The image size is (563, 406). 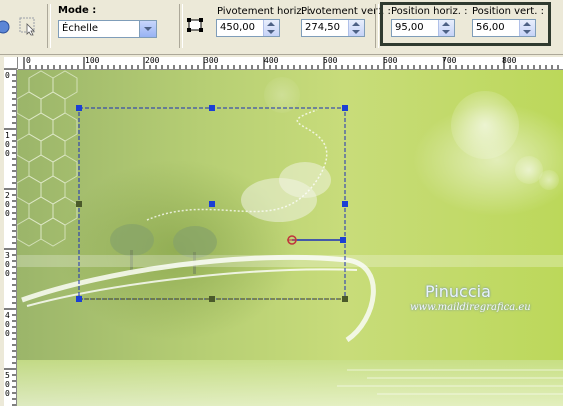 I want to click on ruler-label: 1 0 0, so click(x=7, y=144).